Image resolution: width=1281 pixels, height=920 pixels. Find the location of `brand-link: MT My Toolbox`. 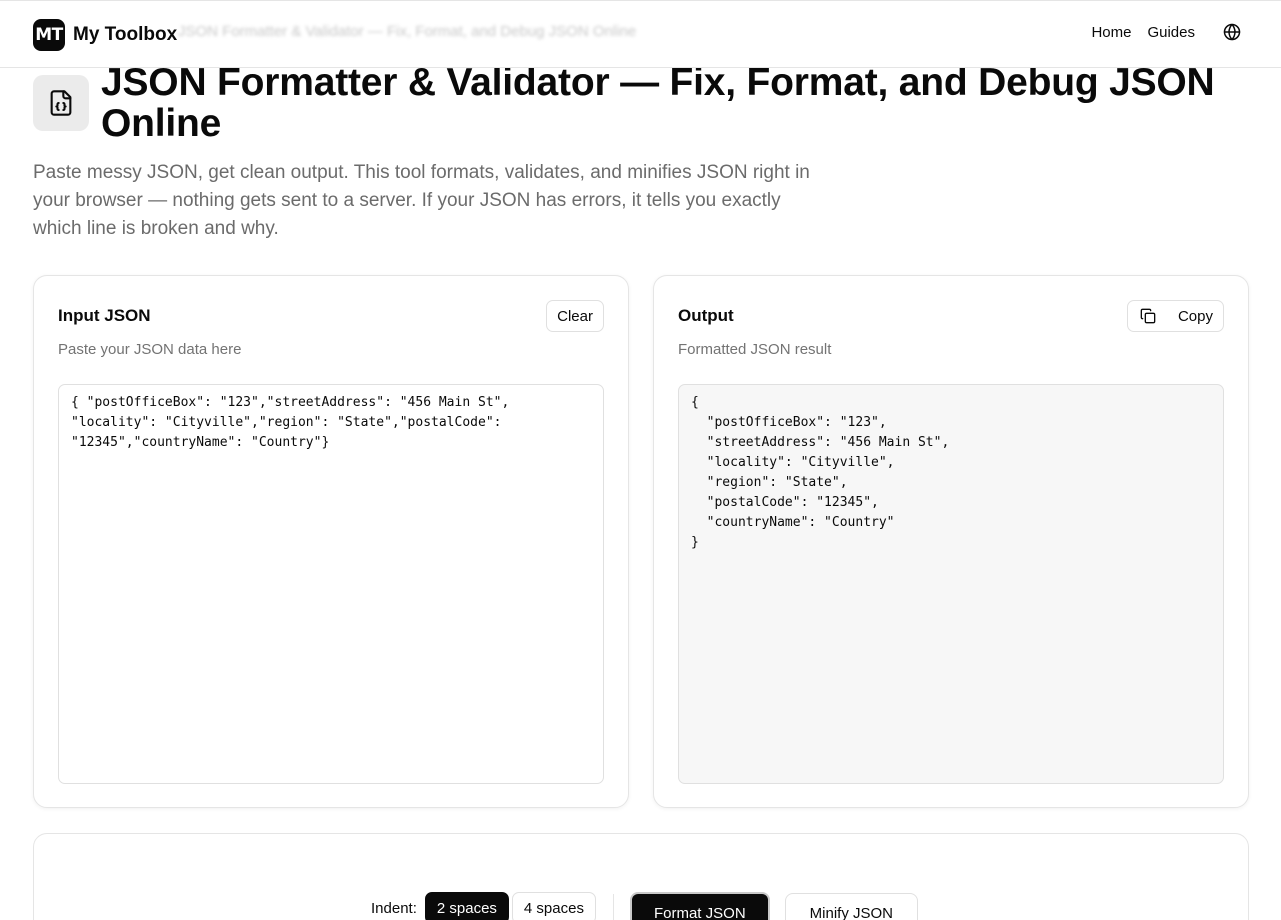

brand-link: MT My Toolbox is located at coordinates (105, 35).